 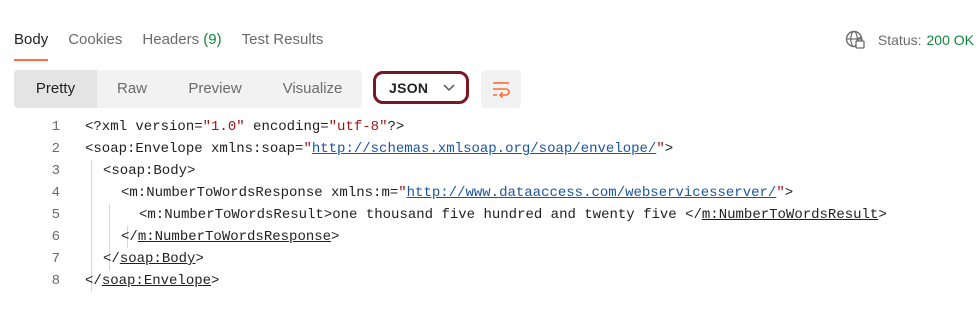 What do you see at coordinates (489, 281) in the screenshot?
I see `code-line: 8 </soap:Envelope>` at bounding box center [489, 281].